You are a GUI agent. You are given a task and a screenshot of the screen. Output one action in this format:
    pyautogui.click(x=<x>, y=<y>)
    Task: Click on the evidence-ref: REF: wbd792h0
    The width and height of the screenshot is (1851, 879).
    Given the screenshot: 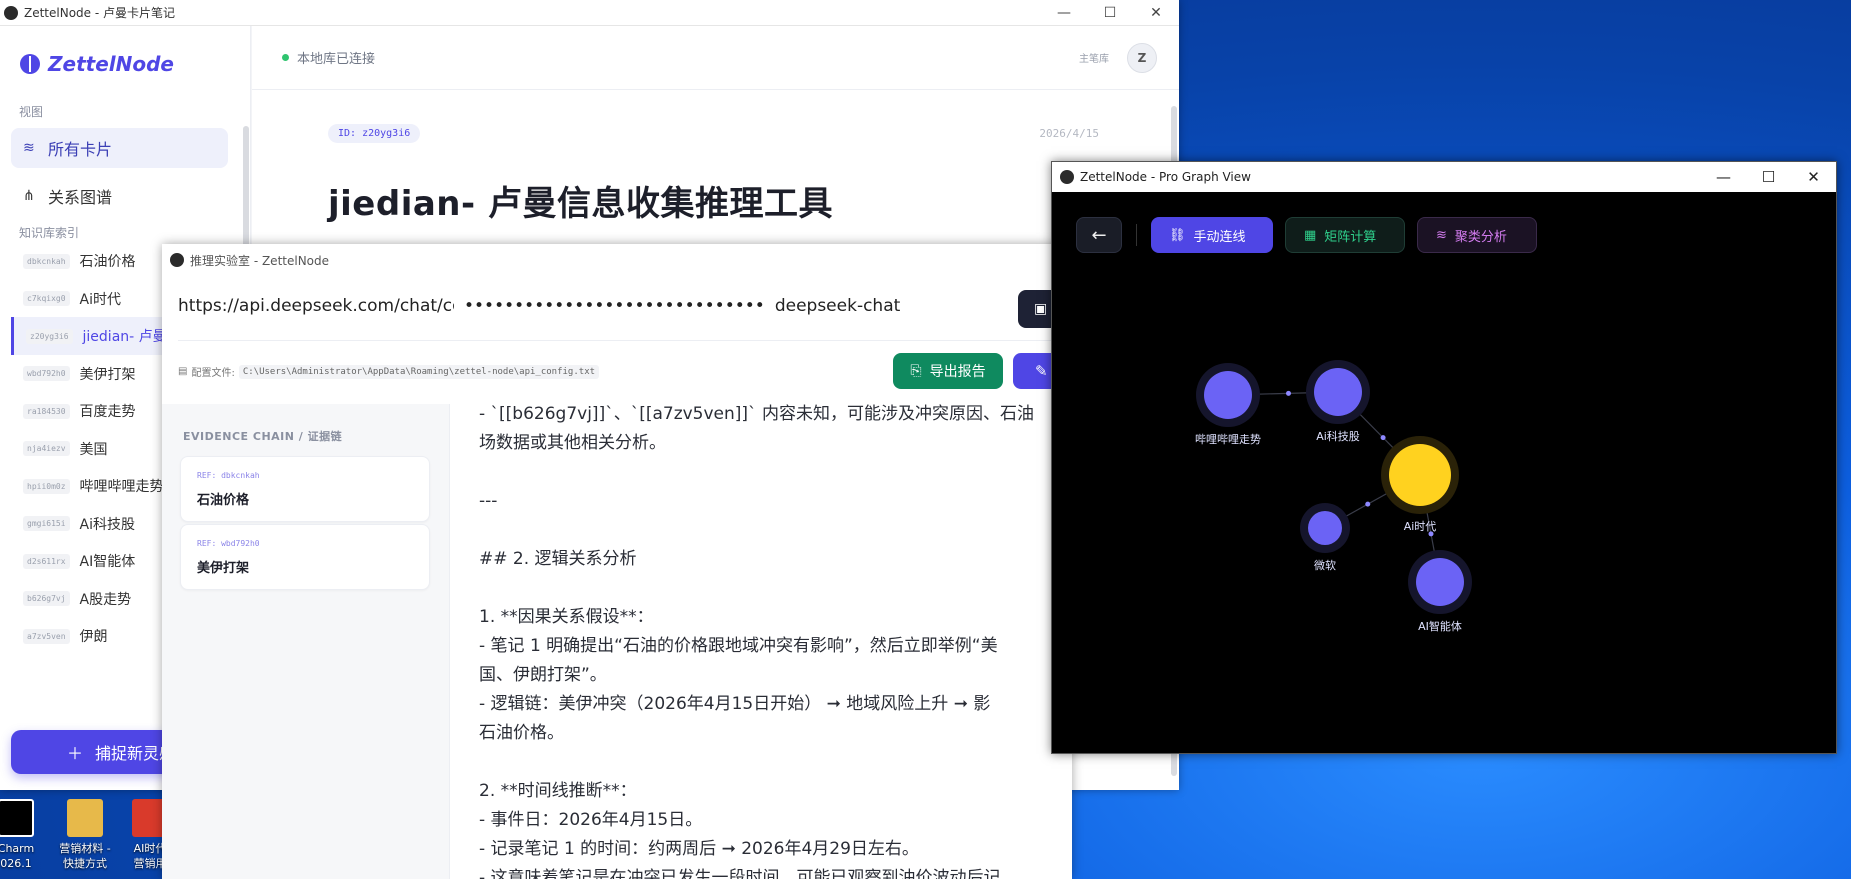 What is the action you would take?
    pyautogui.click(x=228, y=543)
    